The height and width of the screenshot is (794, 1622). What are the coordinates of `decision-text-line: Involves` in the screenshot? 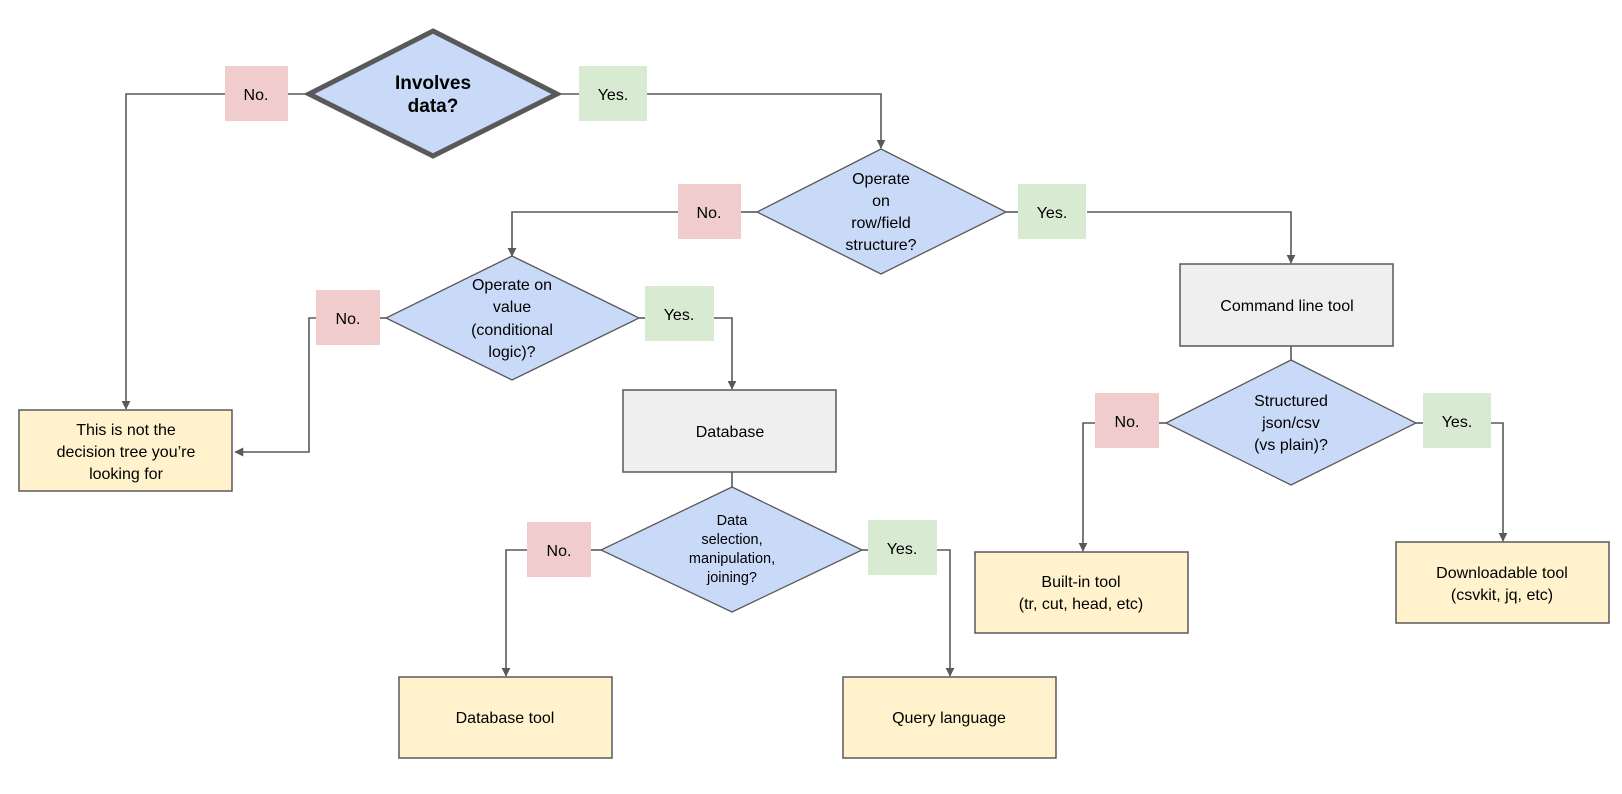 It's located at (433, 83).